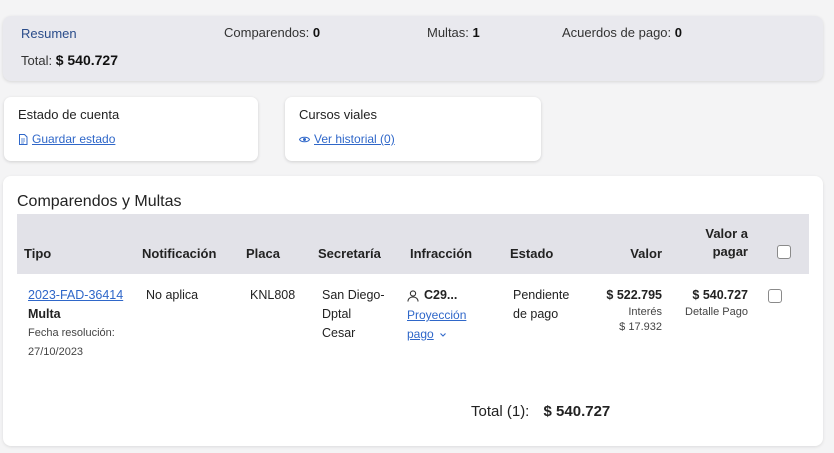 This screenshot has height=453, width=834. What do you see at coordinates (338, 114) in the screenshot?
I see `cursos-viales-title: Cursos viales` at bounding box center [338, 114].